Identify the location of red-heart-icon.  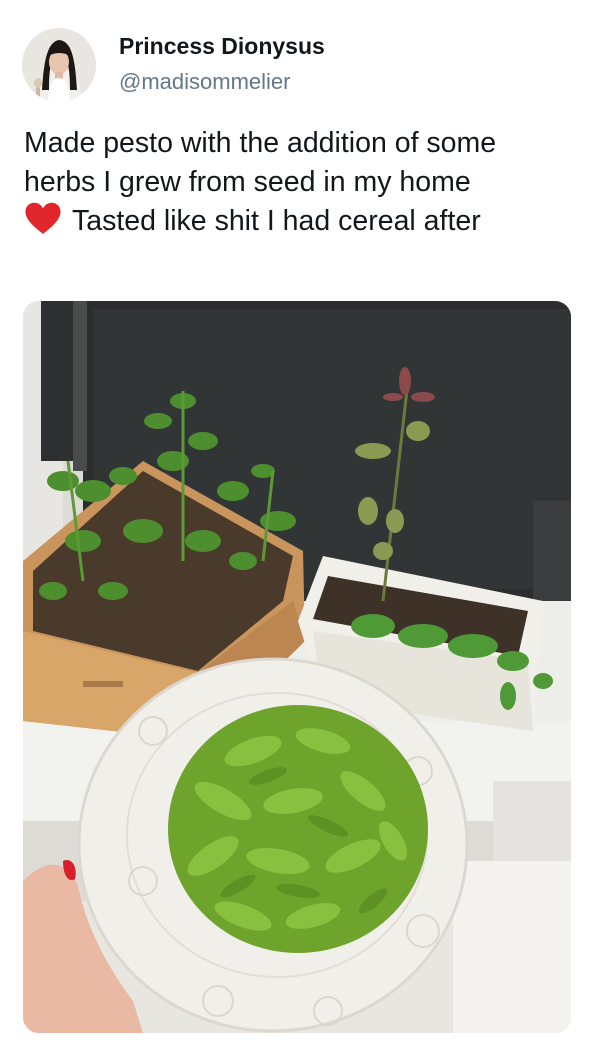
(43, 218).